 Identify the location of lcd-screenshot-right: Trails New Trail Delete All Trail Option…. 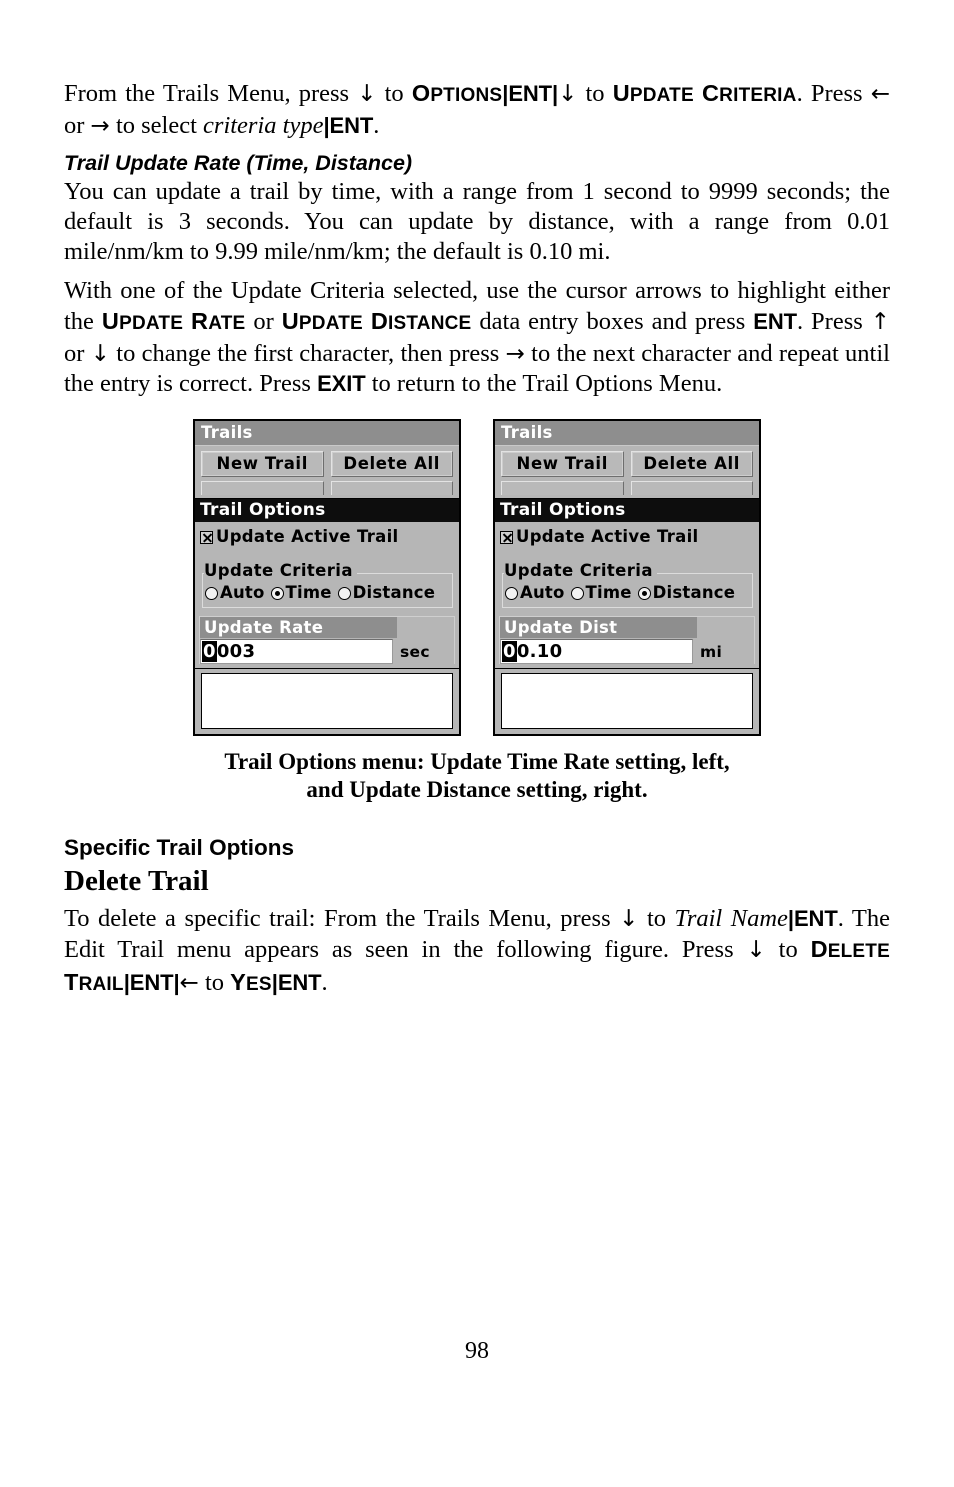
(627, 577).